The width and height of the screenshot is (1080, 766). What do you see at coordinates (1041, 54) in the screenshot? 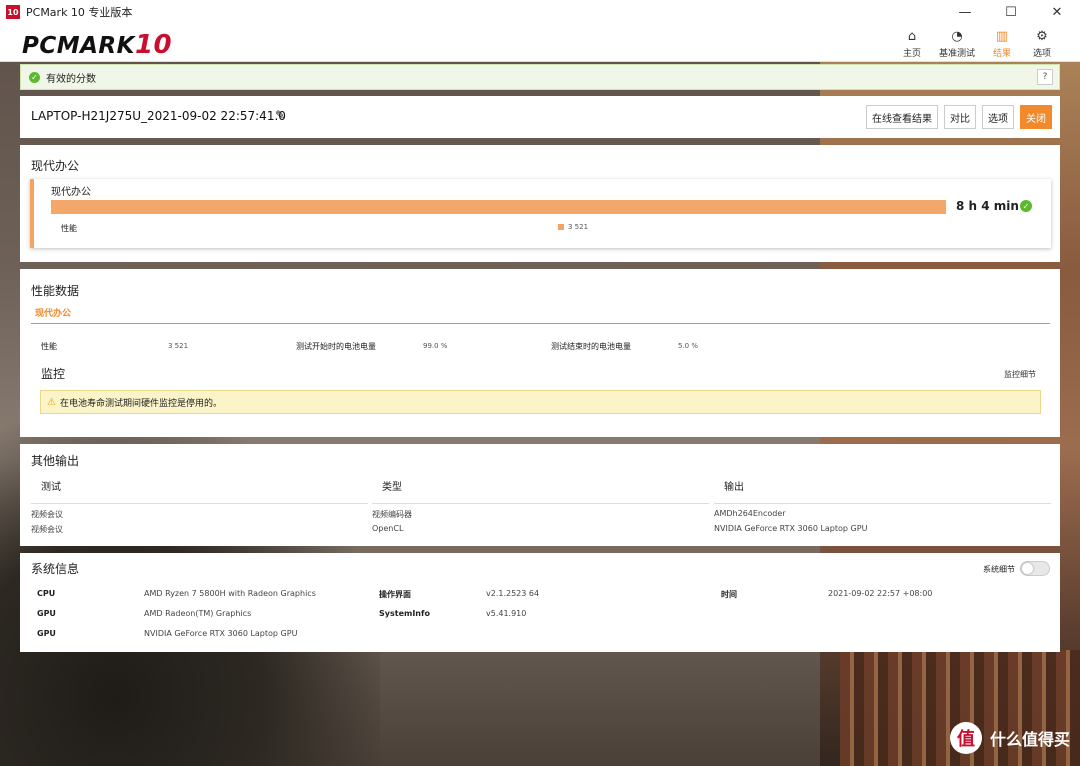
I see `nav-label: 选项` at bounding box center [1041, 54].